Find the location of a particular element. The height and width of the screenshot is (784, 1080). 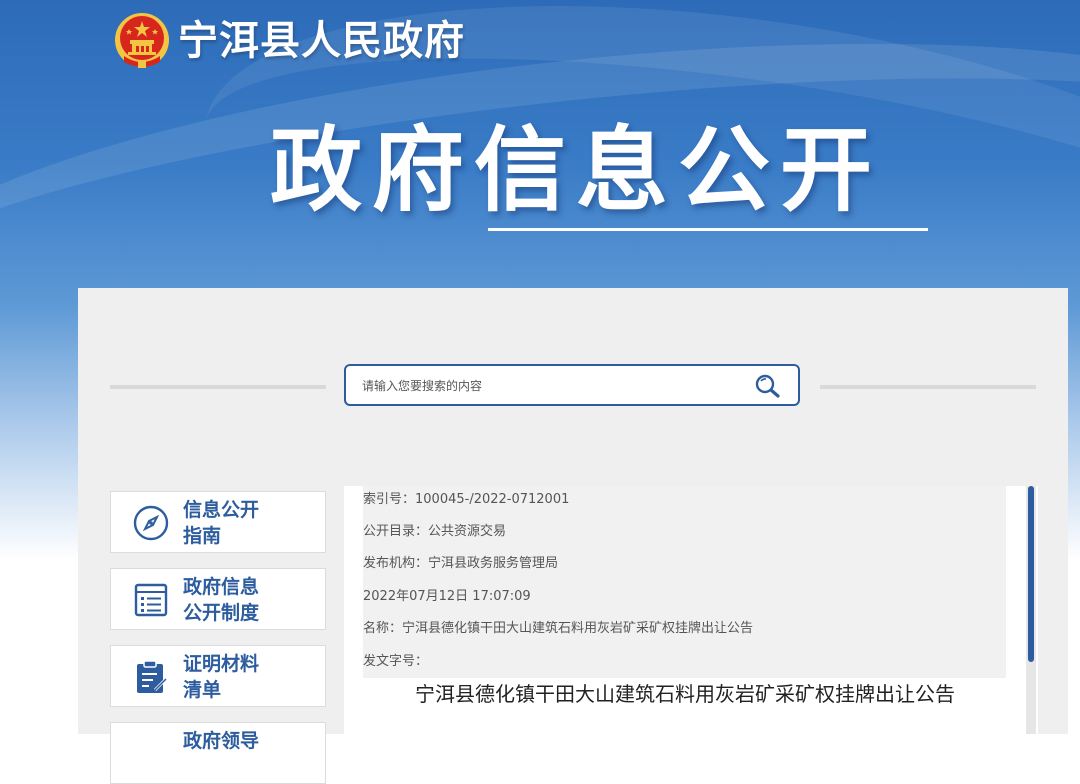

sidebar-item-government-leaders: 政府领导 is located at coordinates (218, 753).